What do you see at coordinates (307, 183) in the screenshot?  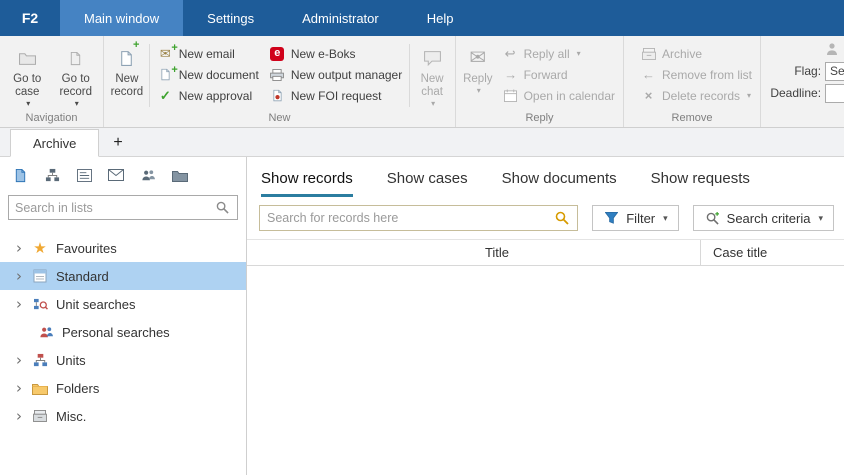 I see `tab-show-records: Show records` at bounding box center [307, 183].